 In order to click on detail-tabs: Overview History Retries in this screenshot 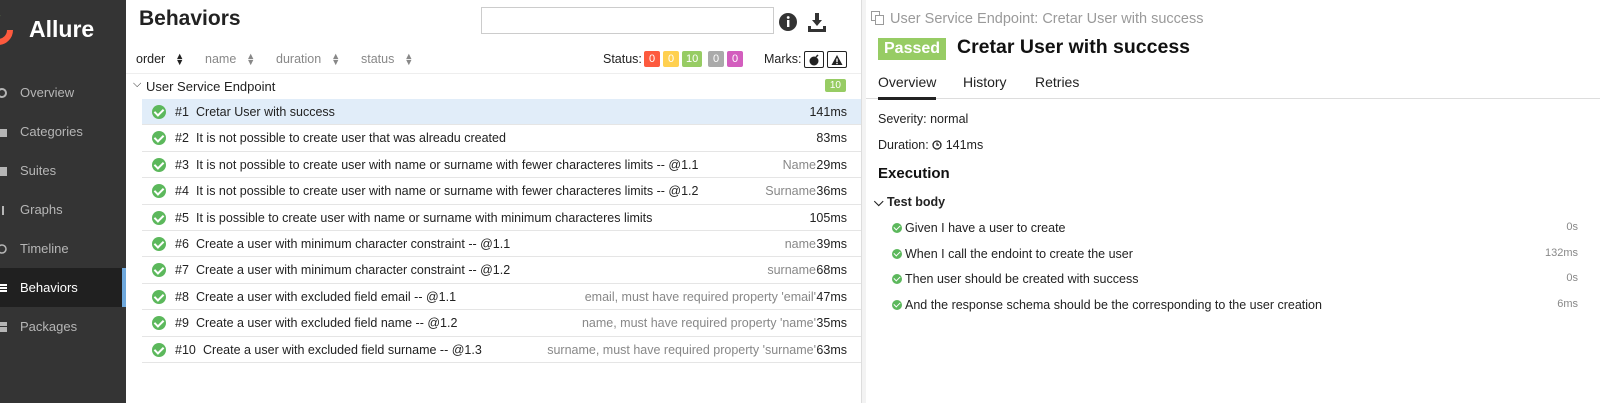, I will do `click(1233, 85)`.